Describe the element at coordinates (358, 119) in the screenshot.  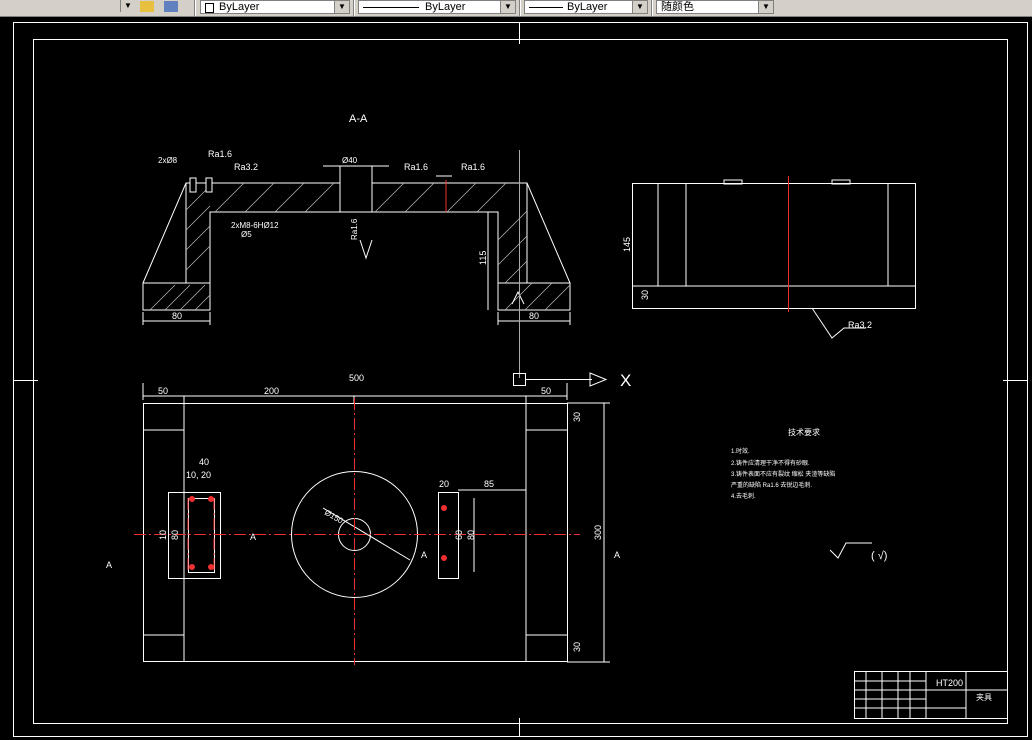
I see `section-label: A-A` at that location.